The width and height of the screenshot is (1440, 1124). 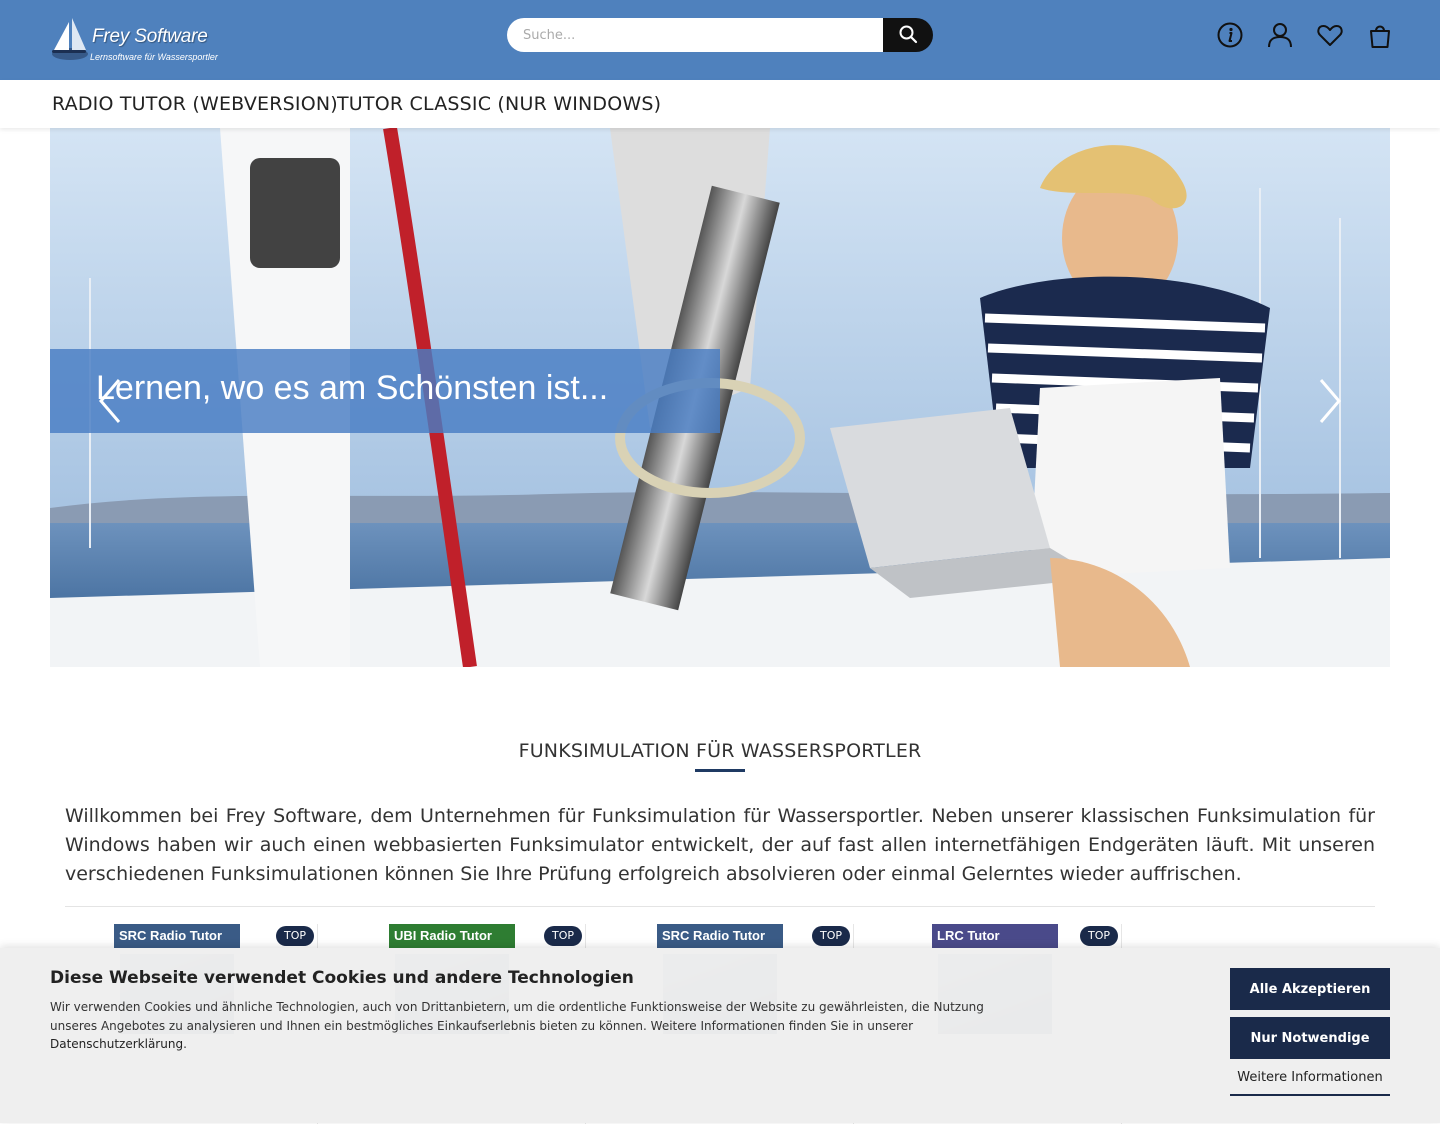 I want to click on wishlist-button, so click(x=1330, y=35).